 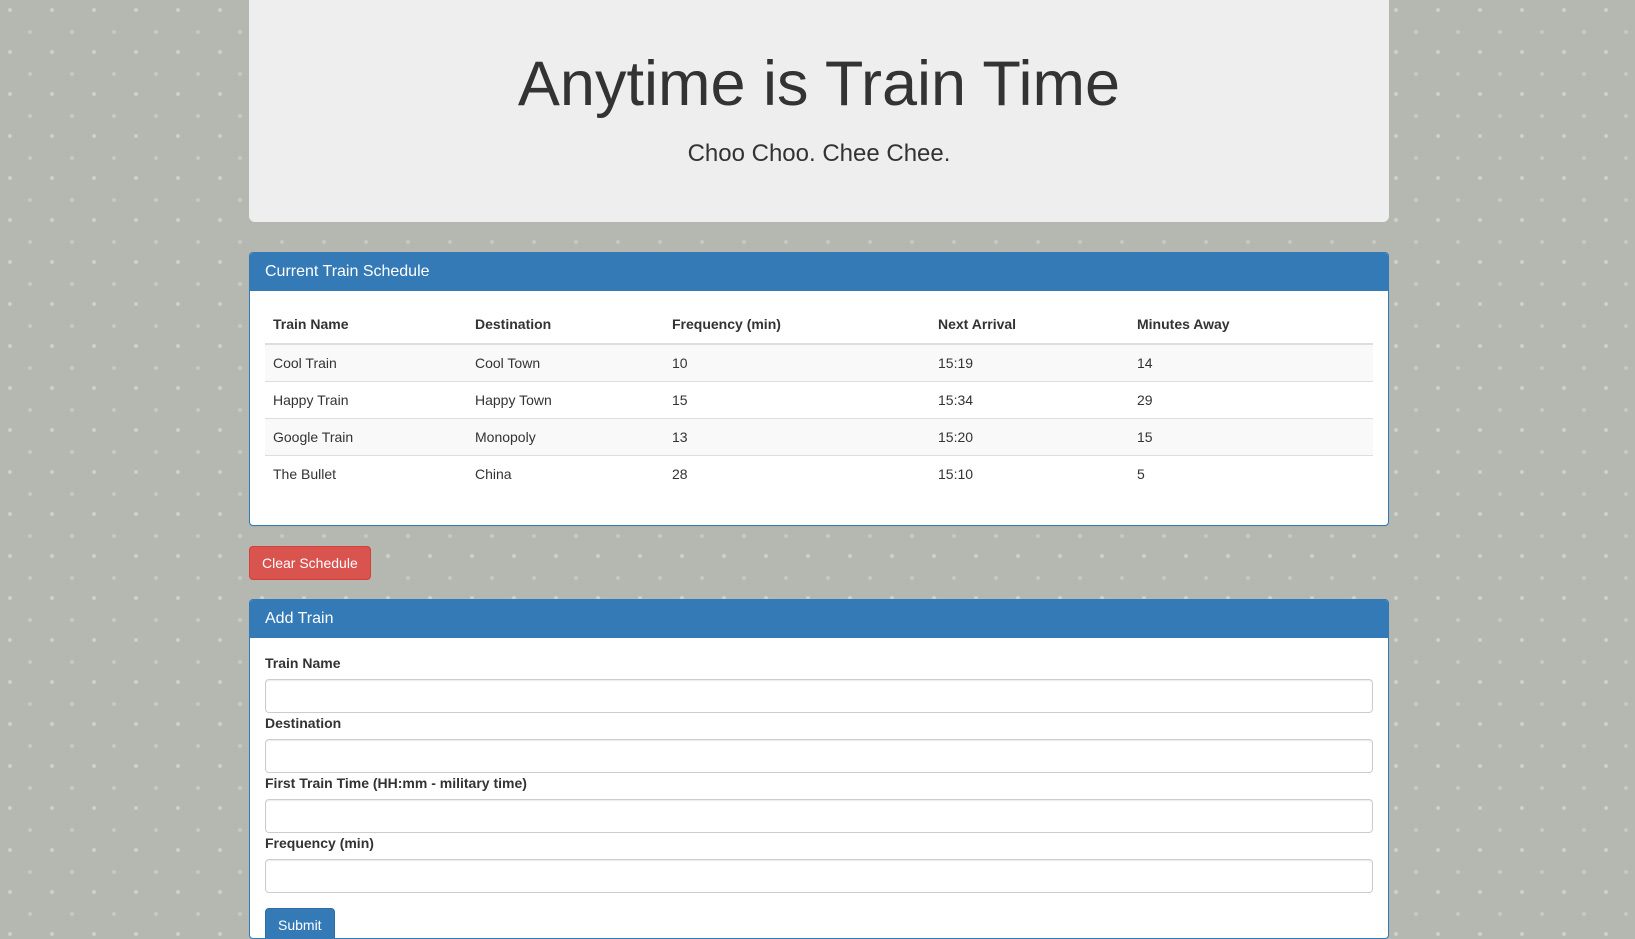 I want to click on cell-frequency: 28, so click(x=797, y=473).